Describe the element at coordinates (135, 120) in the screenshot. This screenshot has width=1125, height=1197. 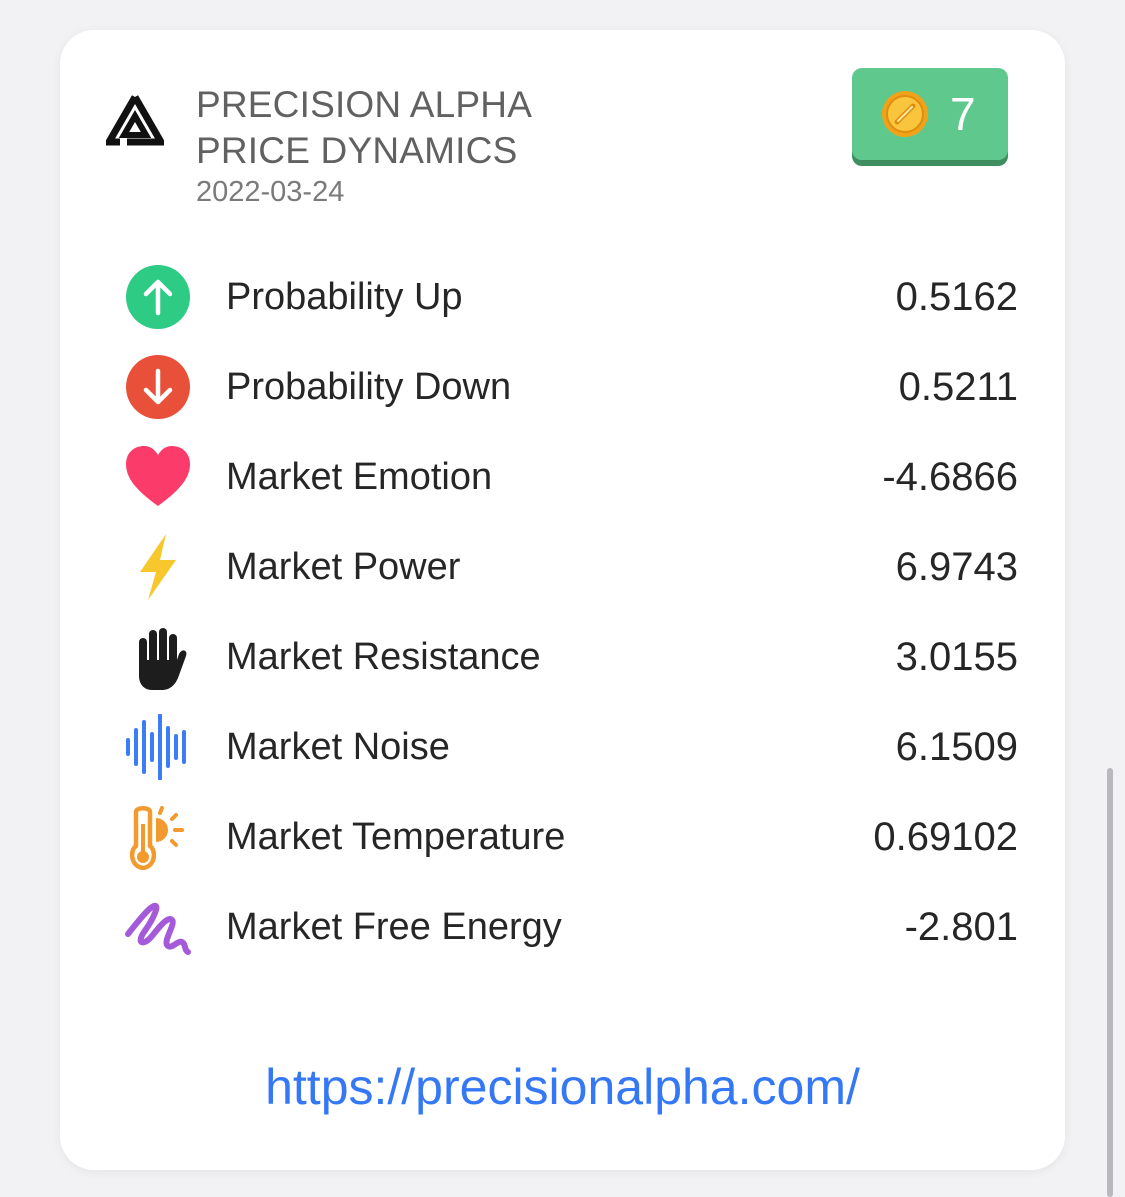
I see `precision-alpha-logo-icon` at that location.